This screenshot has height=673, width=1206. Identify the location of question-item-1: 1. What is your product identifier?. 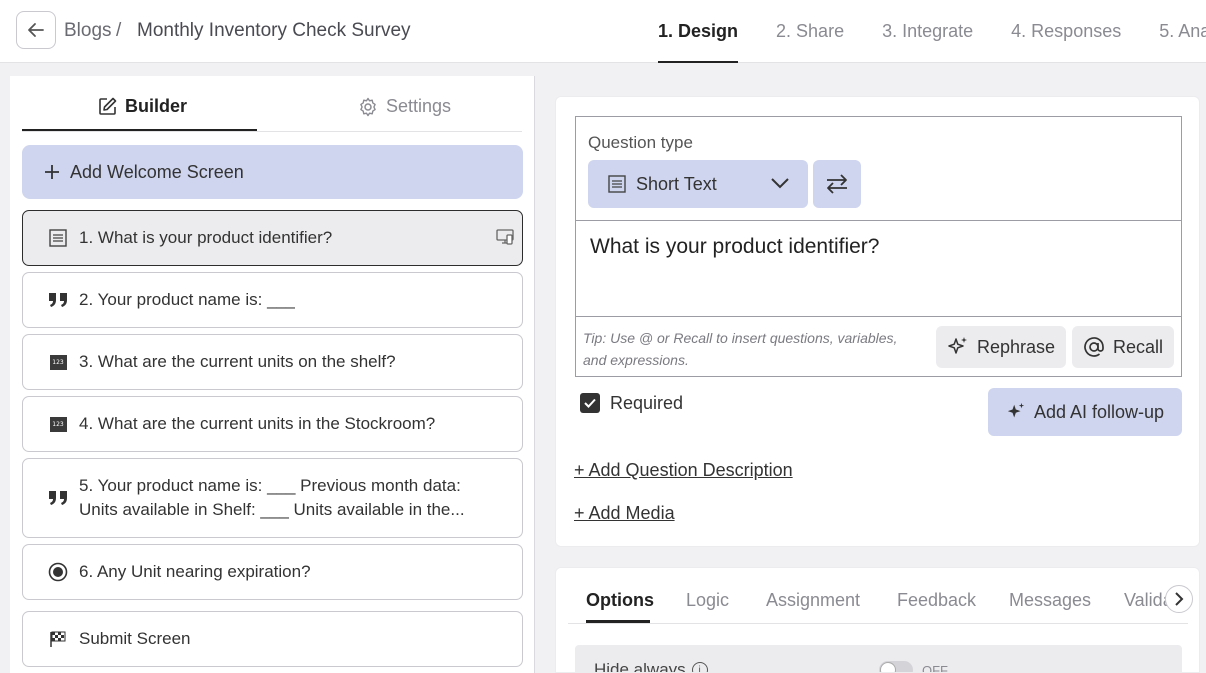
(272, 238).